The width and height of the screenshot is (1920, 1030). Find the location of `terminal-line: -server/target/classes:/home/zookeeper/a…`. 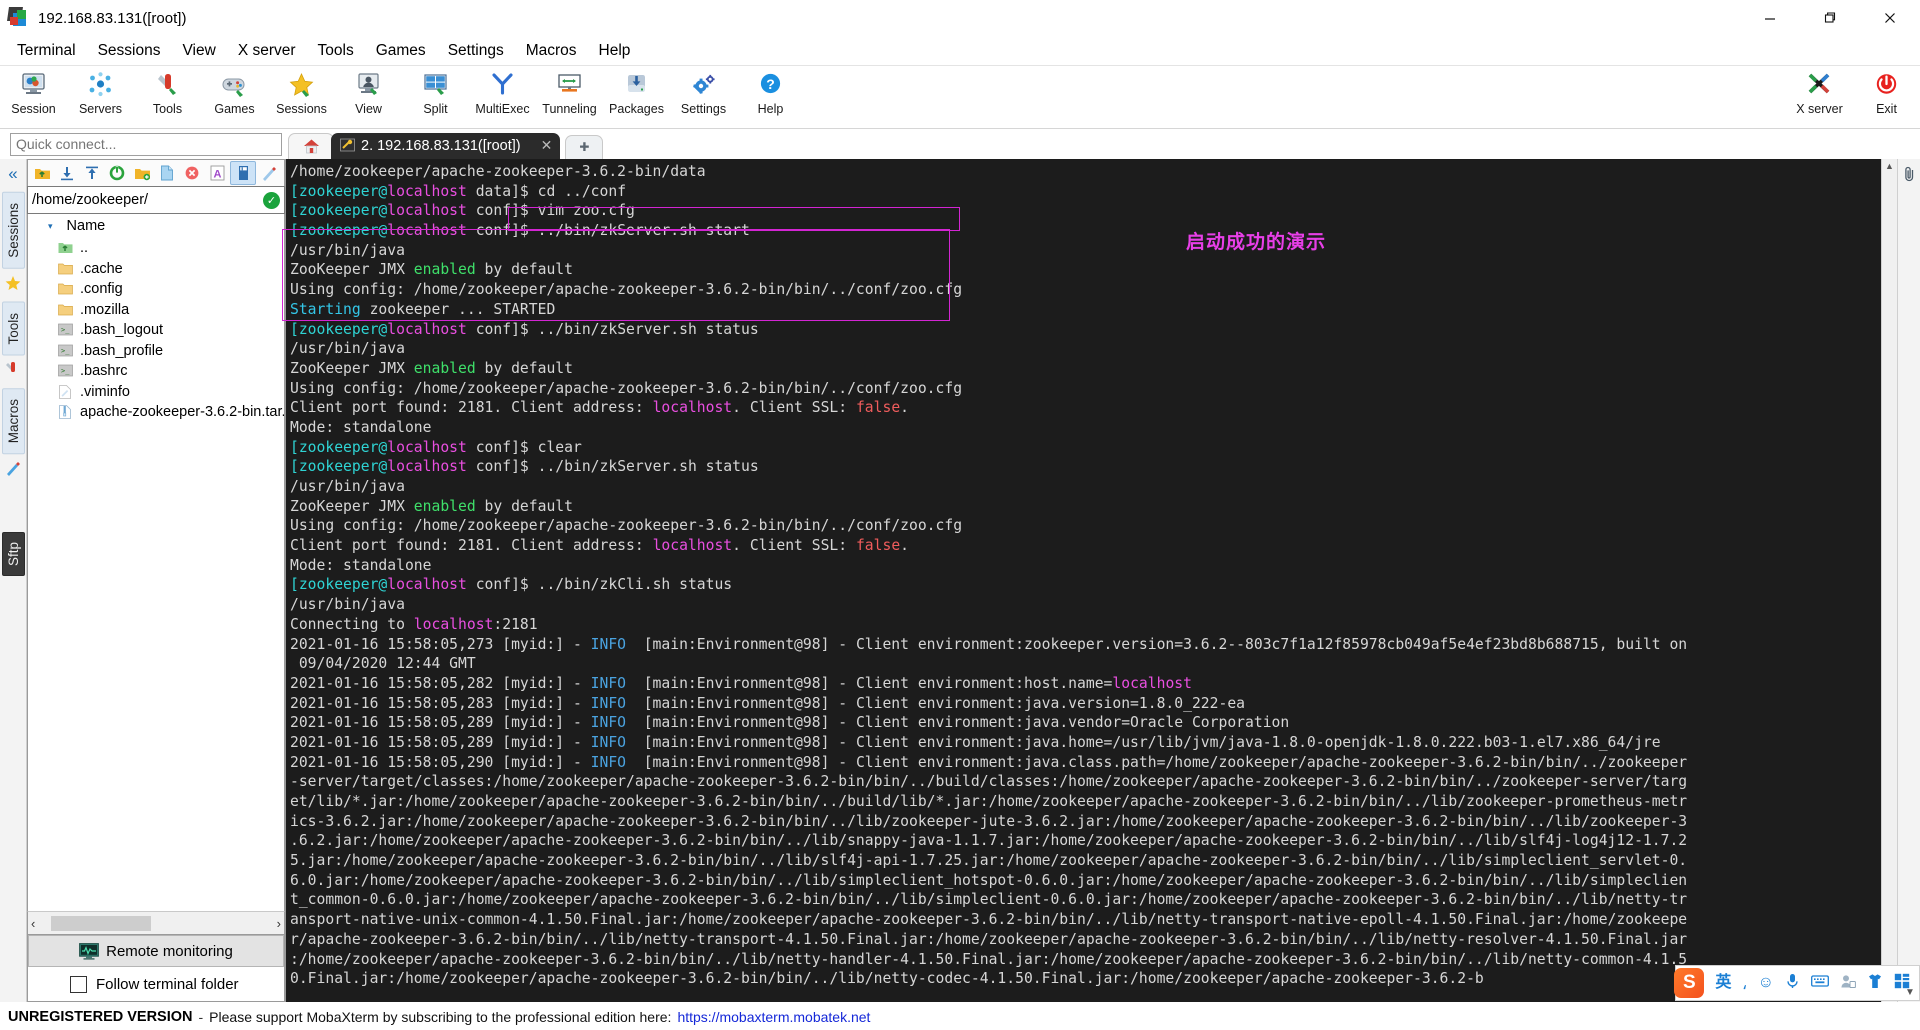

terminal-line: -server/target/classes:/home/zookeeper/a… is located at coordinates (989, 782).